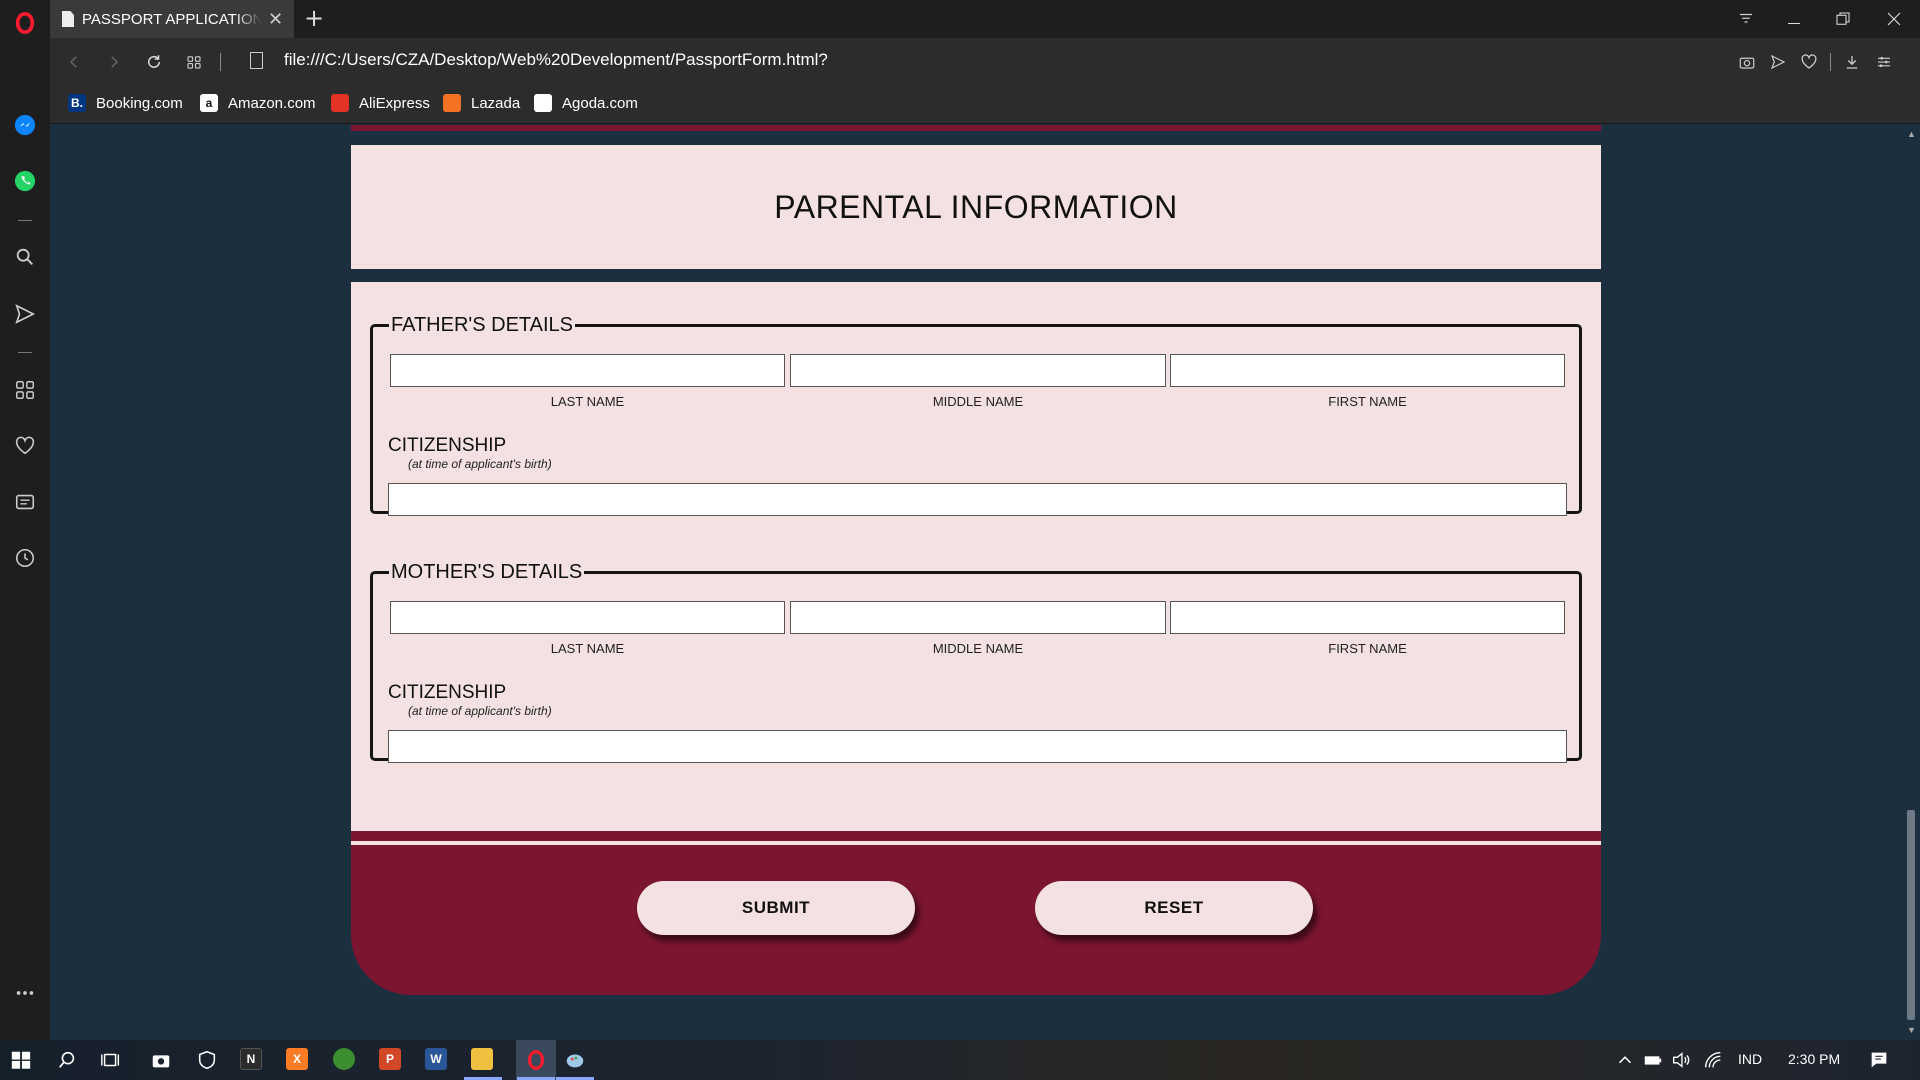 This screenshot has height=1080, width=1920. I want to click on show-hidden-icons-icon, so click(1625, 1060).